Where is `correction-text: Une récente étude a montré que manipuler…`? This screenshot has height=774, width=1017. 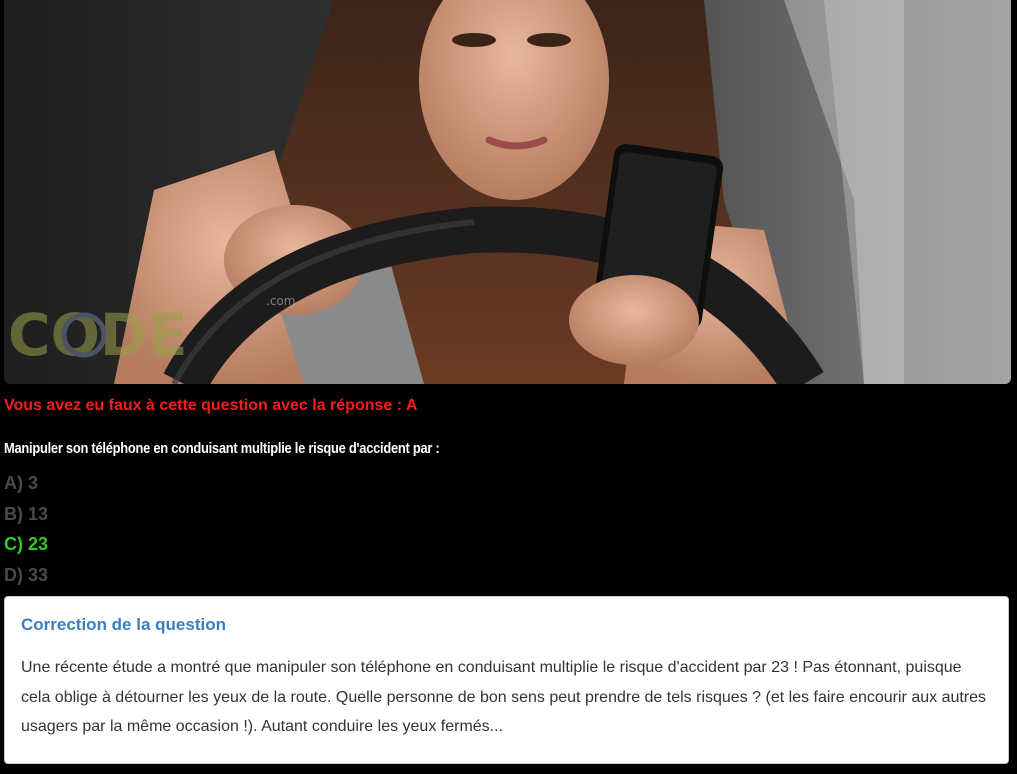 correction-text: Une récente étude a montré que manipuler… is located at coordinates (504, 697).